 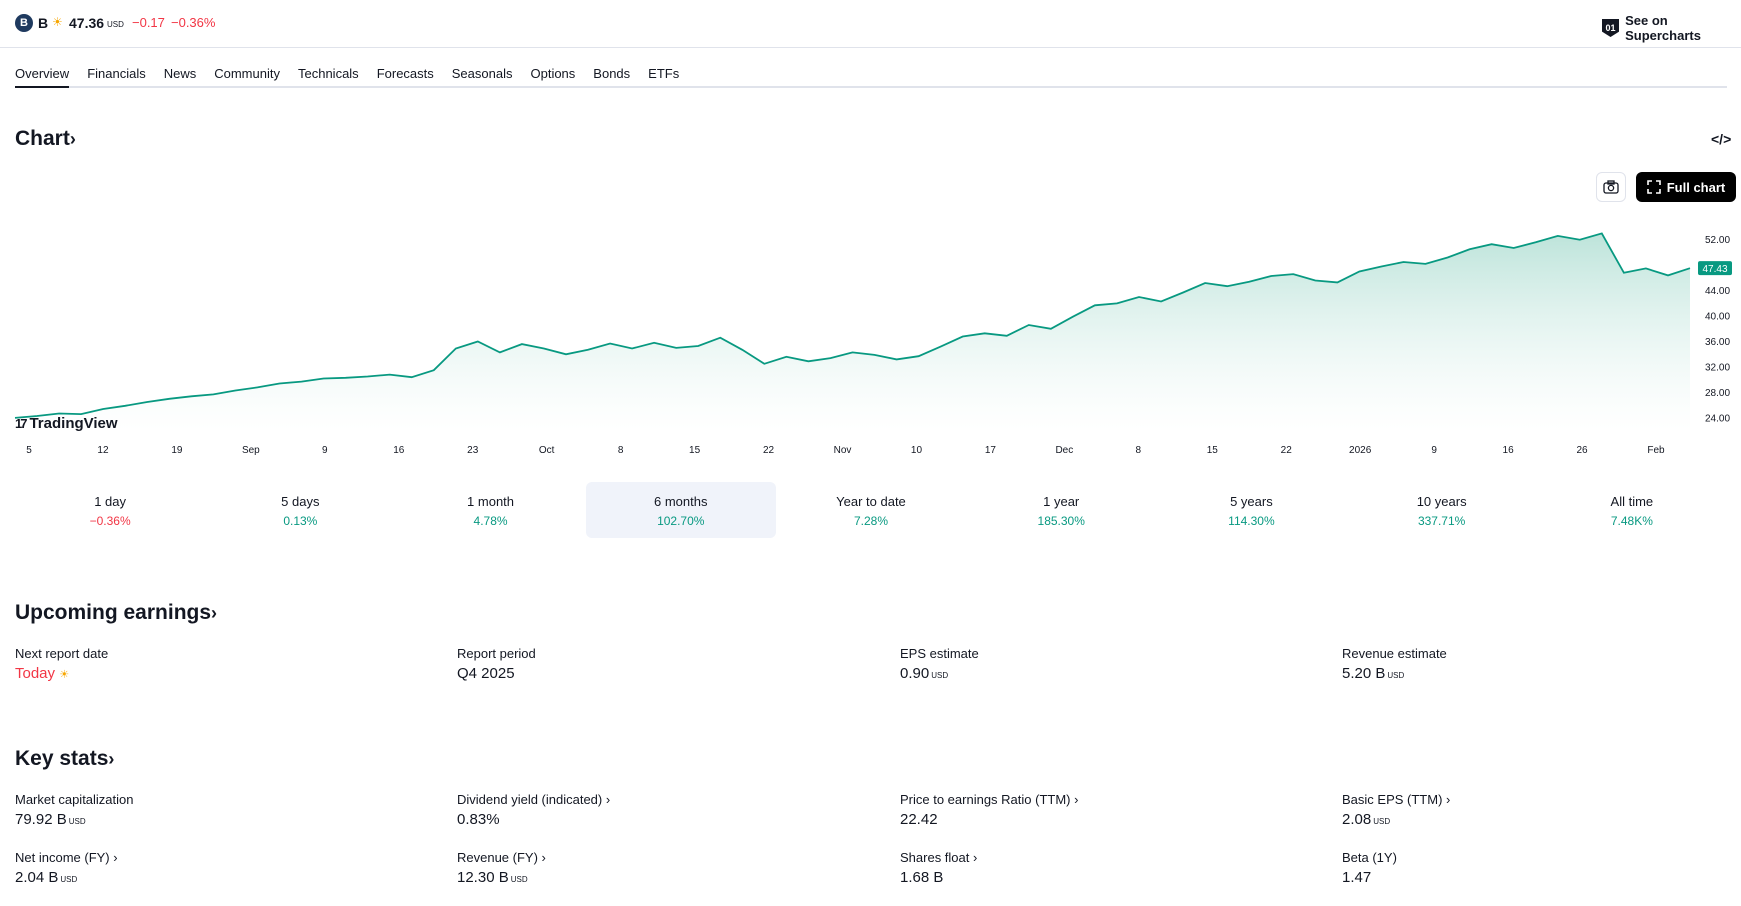 I want to click on tab-news: News, so click(x=180, y=72).